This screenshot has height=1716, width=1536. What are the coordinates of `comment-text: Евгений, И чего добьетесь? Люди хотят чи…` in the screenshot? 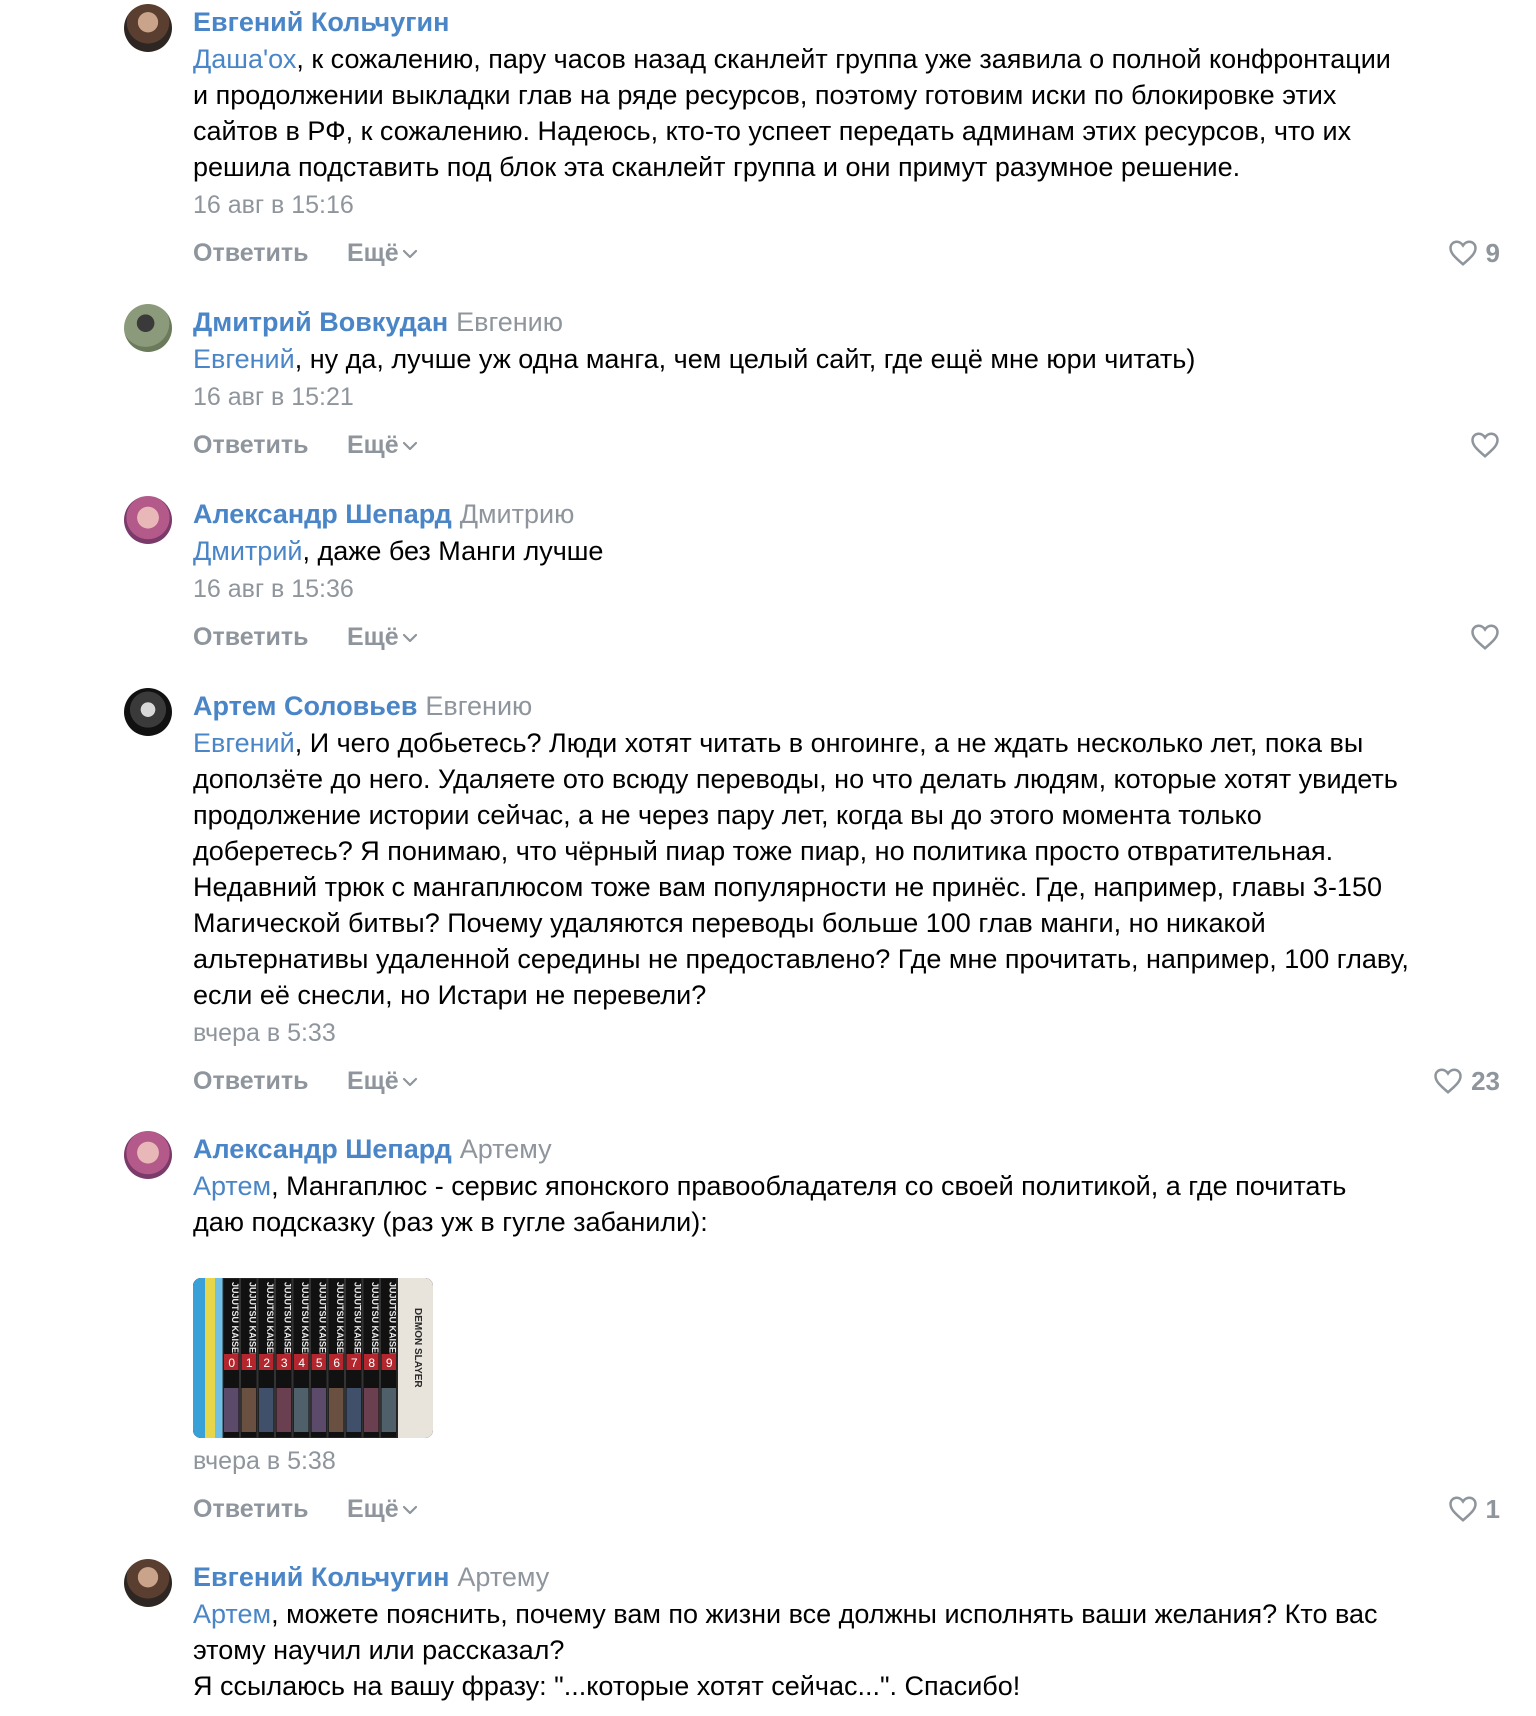 It's located at (801, 869).